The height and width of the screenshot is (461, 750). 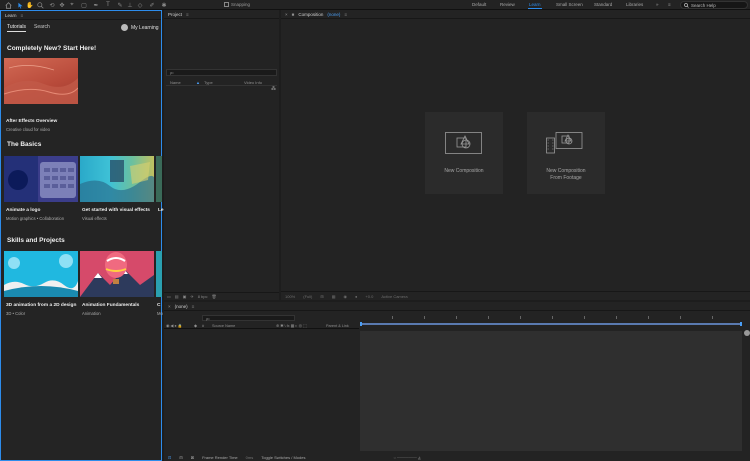 I want to click on work-area-end, so click(x=741, y=324).